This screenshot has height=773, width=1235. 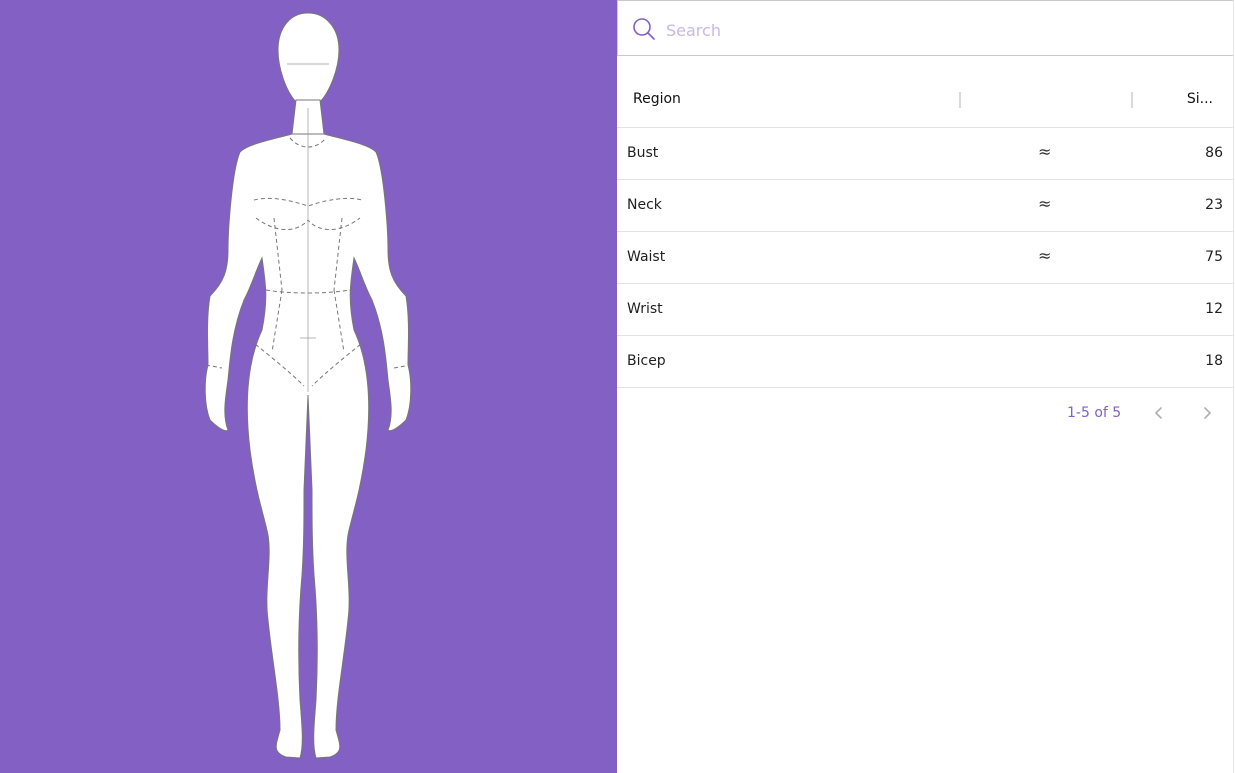 I want to click on region-cell: Wrist, so click(x=645, y=309).